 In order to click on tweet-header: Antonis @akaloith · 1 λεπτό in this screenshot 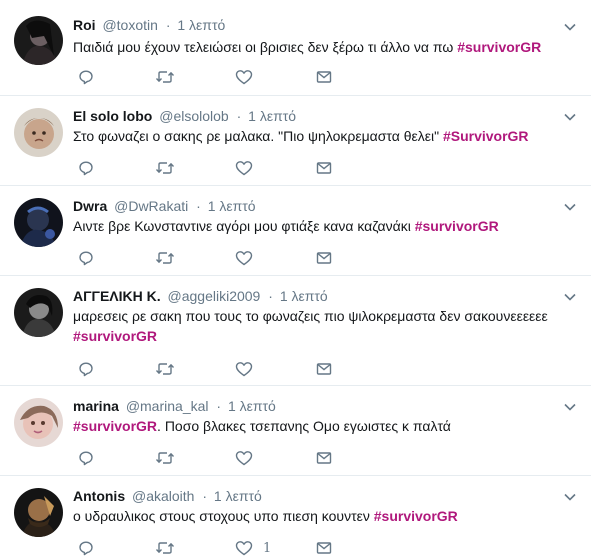, I will do `click(167, 496)`.